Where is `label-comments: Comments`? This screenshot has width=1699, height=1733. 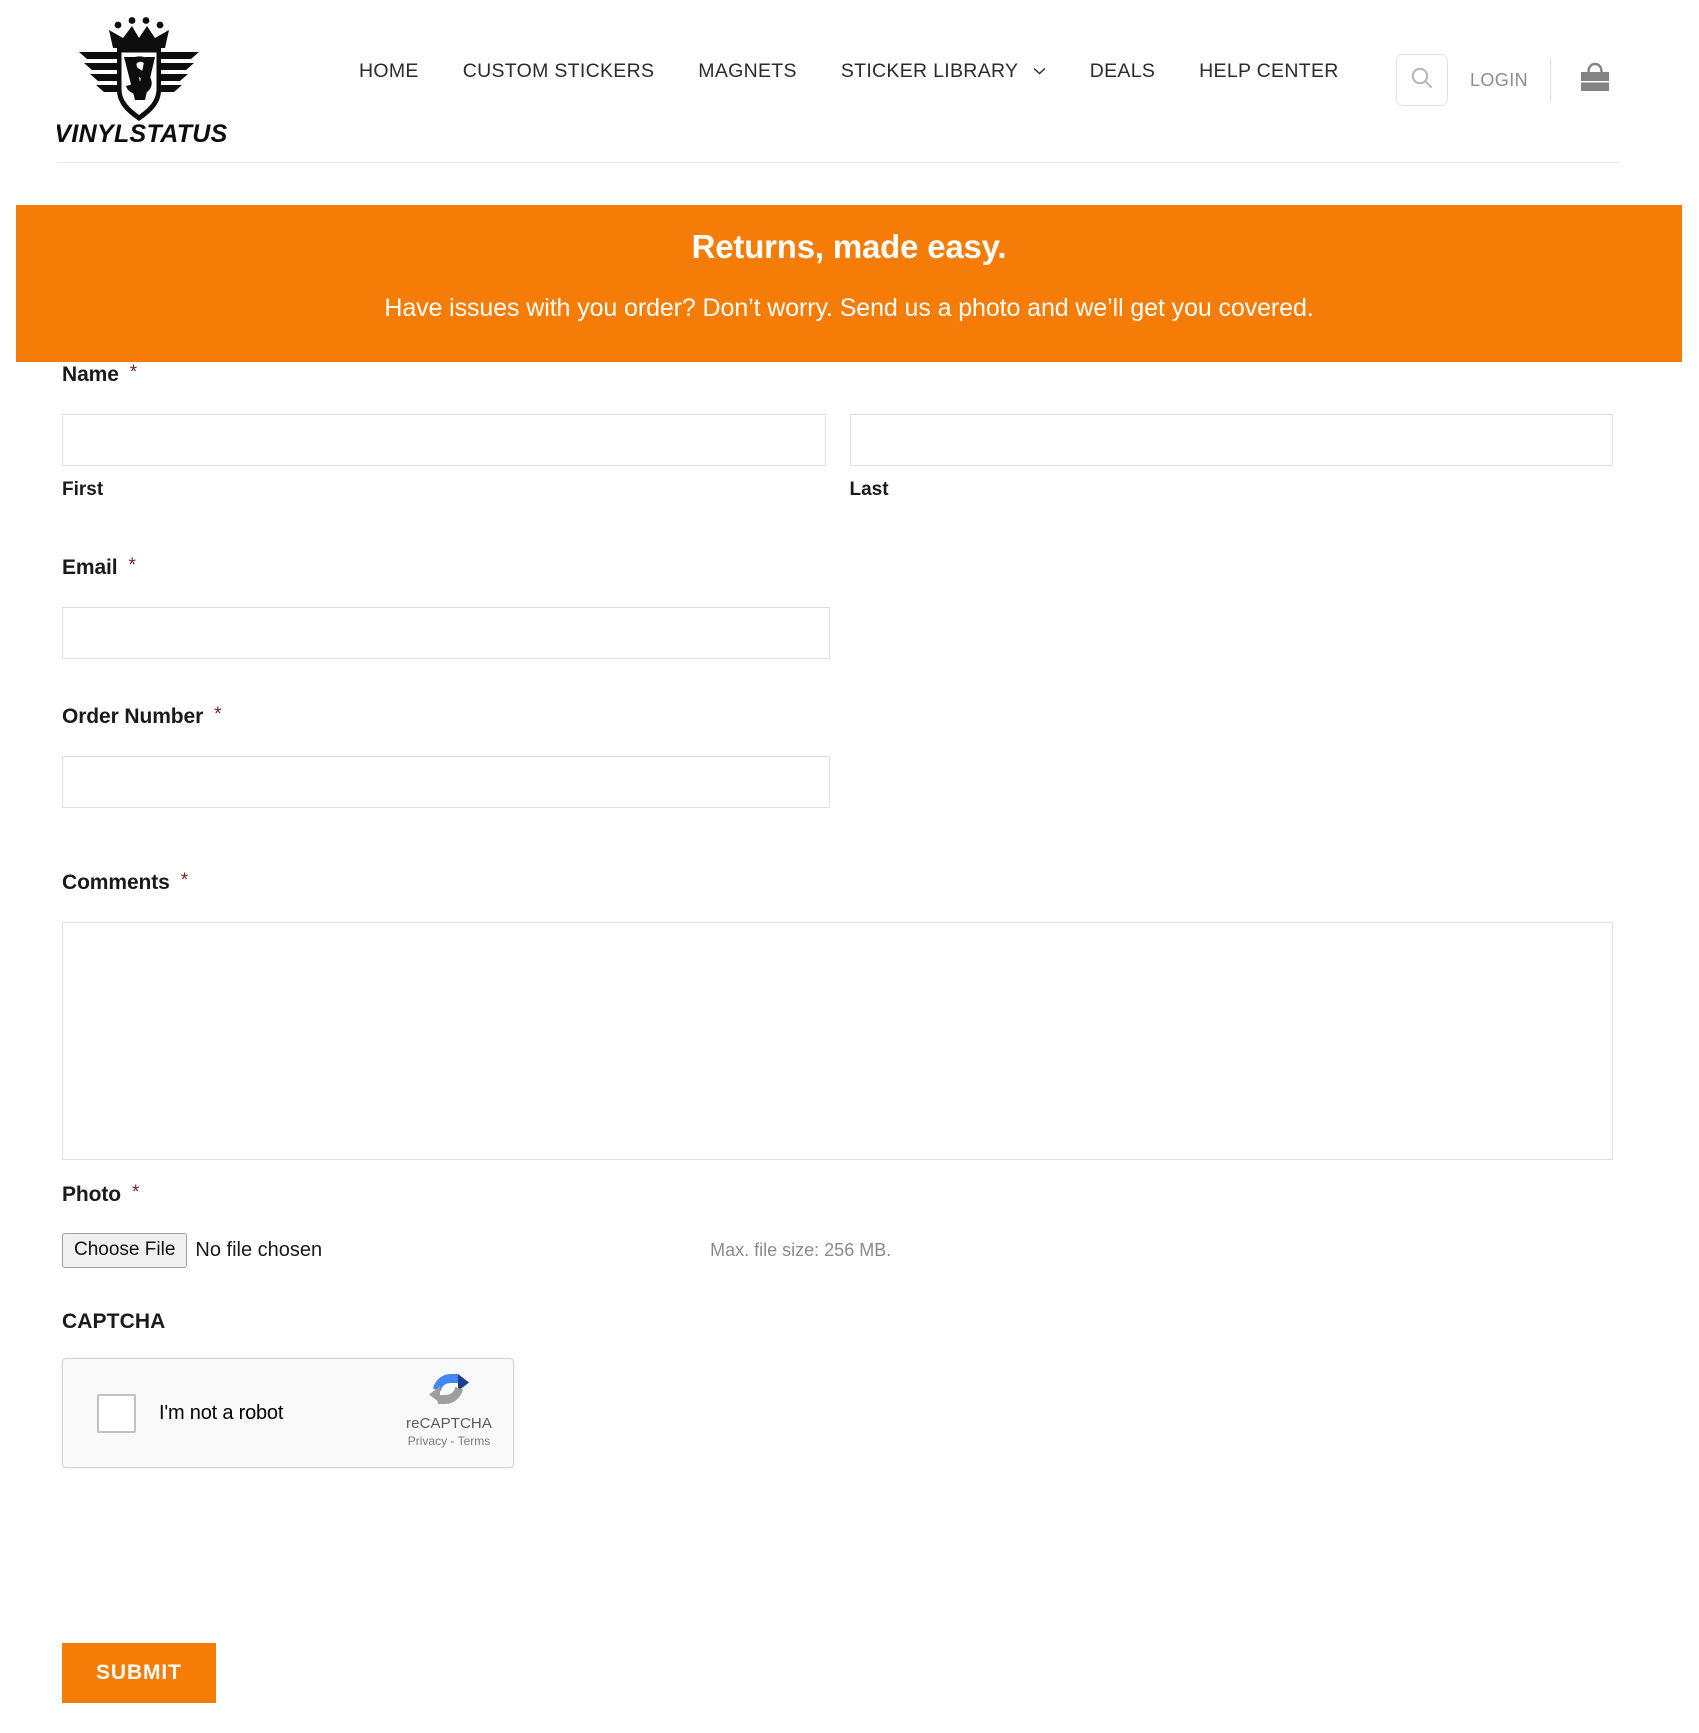
label-comments: Comments is located at coordinates (116, 882).